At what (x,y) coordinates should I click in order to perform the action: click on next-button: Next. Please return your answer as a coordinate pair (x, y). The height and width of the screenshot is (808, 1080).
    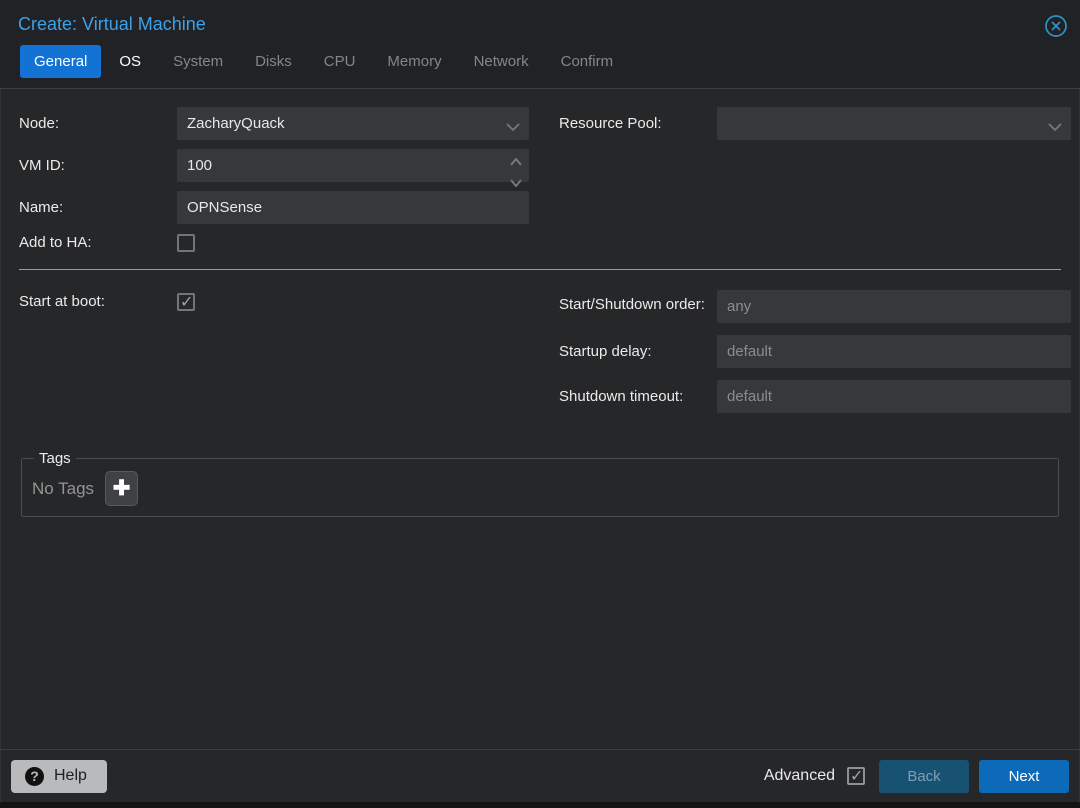
    Looking at the image, I should click on (1024, 776).